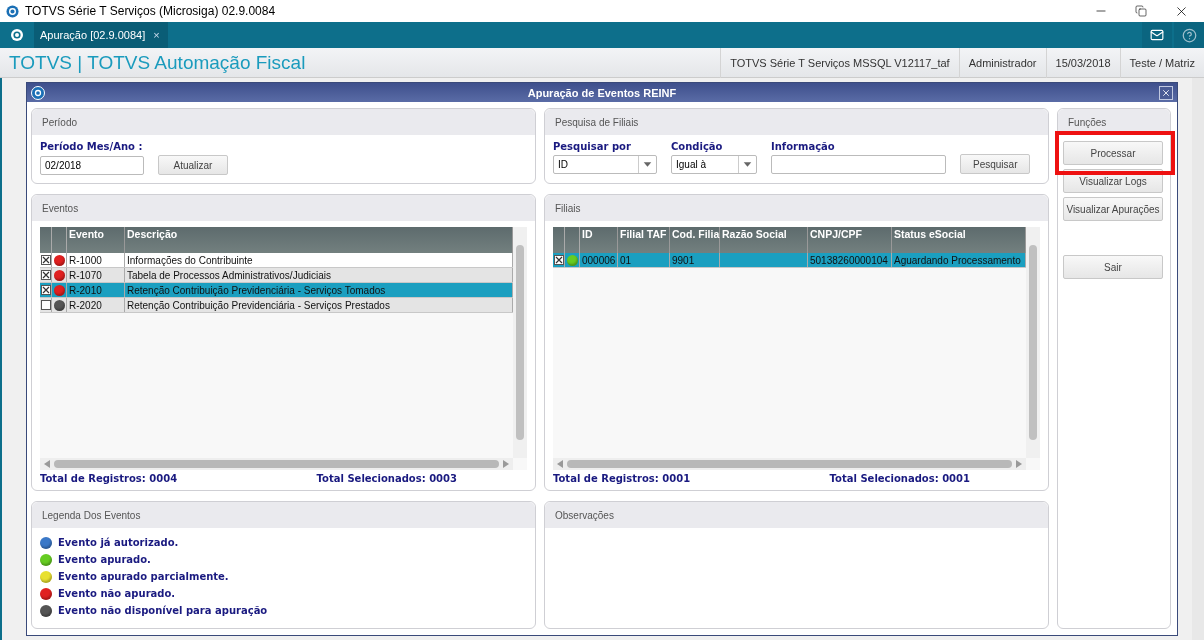 This screenshot has height=640, width=1204. I want to click on field-label: Período Mes/Ano :, so click(92, 146).